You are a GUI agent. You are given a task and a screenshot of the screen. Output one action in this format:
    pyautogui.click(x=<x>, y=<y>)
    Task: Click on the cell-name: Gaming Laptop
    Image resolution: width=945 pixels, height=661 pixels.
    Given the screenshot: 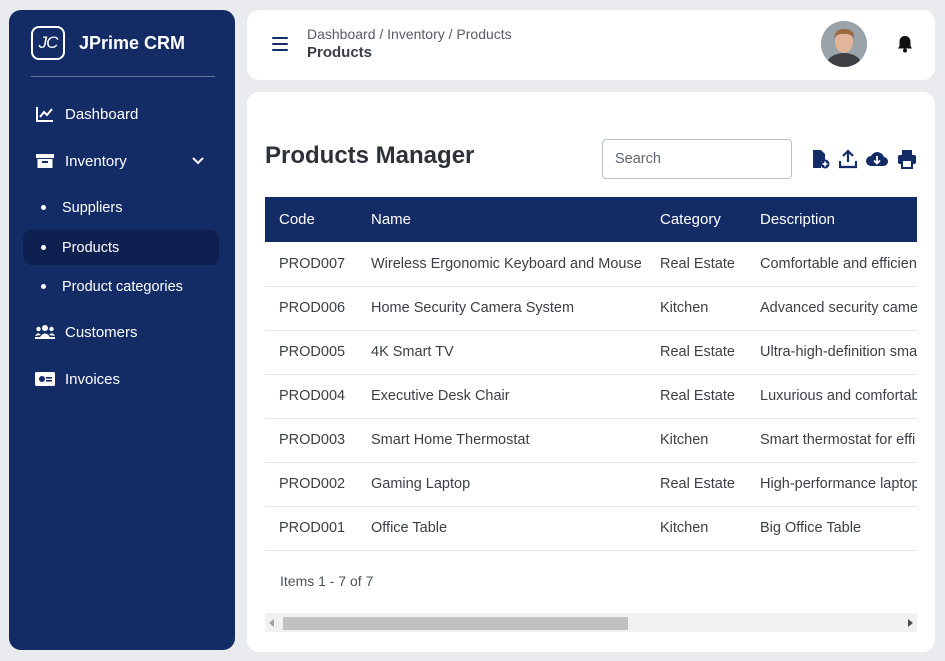 What is the action you would take?
    pyautogui.click(x=501, y=484)
    